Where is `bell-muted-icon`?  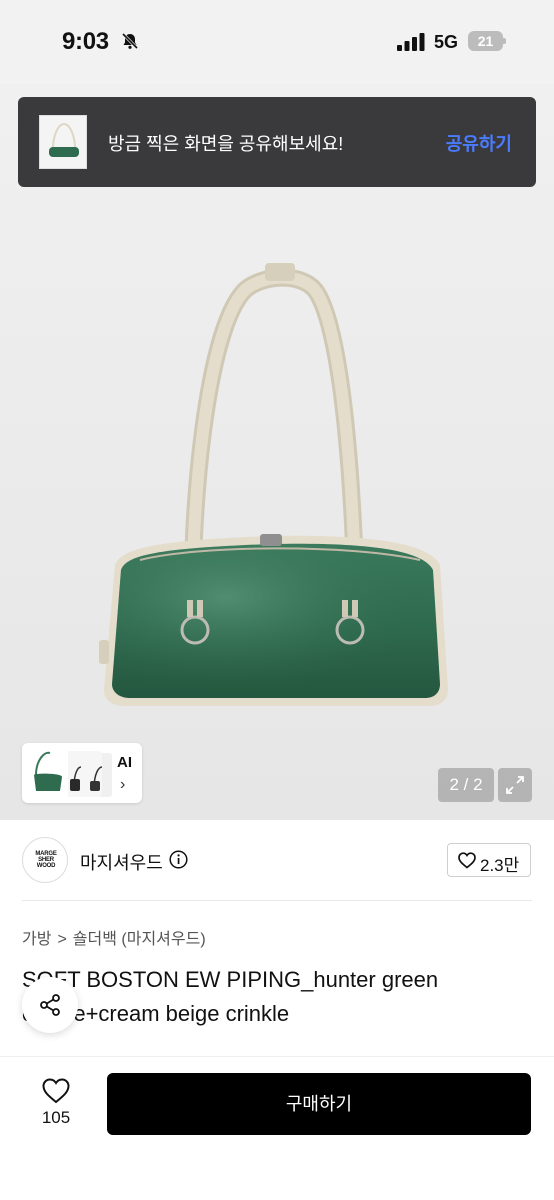
bell-muted-icon is located at coordinates (130, 41).